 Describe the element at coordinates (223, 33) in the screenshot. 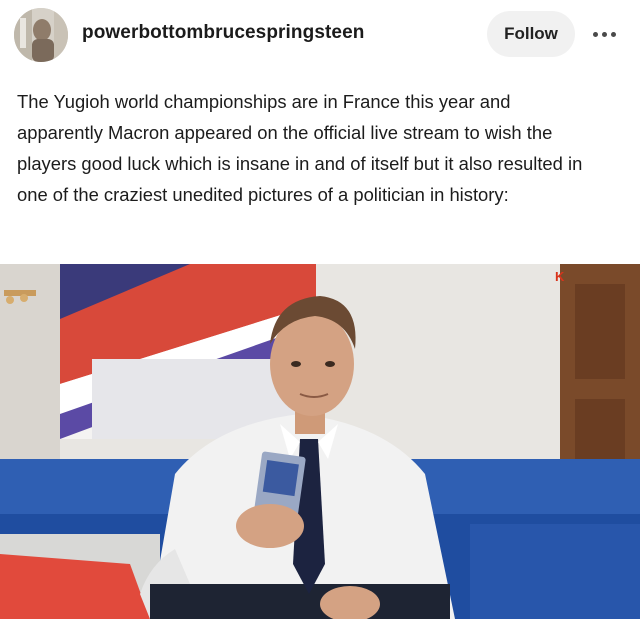

I see `username: powerbottombrucespringsteen` at that location.